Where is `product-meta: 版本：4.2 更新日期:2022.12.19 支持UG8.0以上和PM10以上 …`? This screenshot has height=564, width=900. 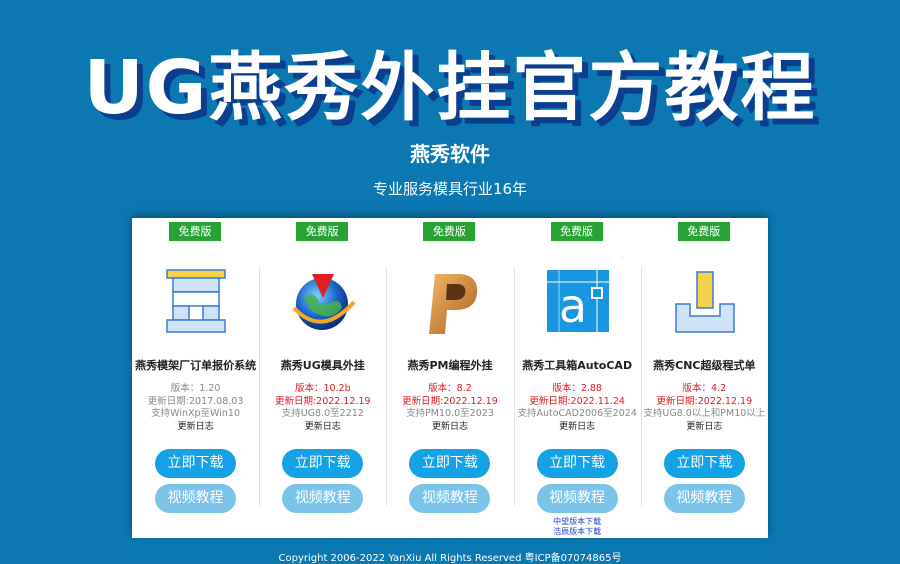
product-meta: 版本：4.2 更新日期:2022.12.19 支持UG8.0以上和PM10以上 … is located at coordinates (704, 408).